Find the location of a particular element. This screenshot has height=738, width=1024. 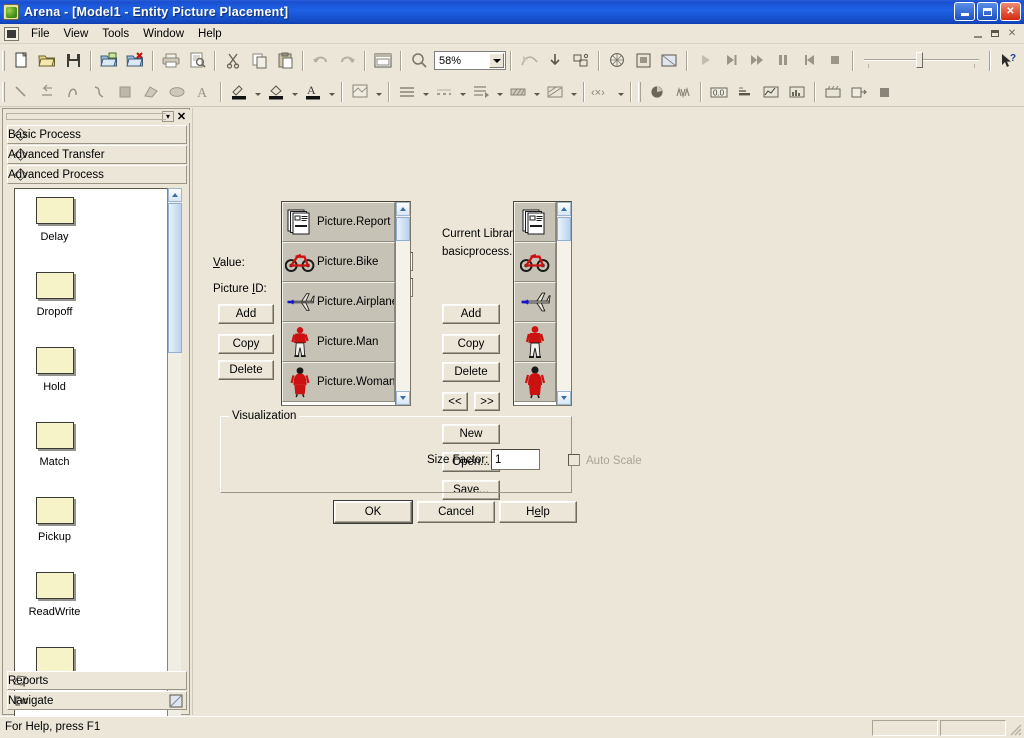

line-arrow-dropdown is located at coordinates (499, 91).